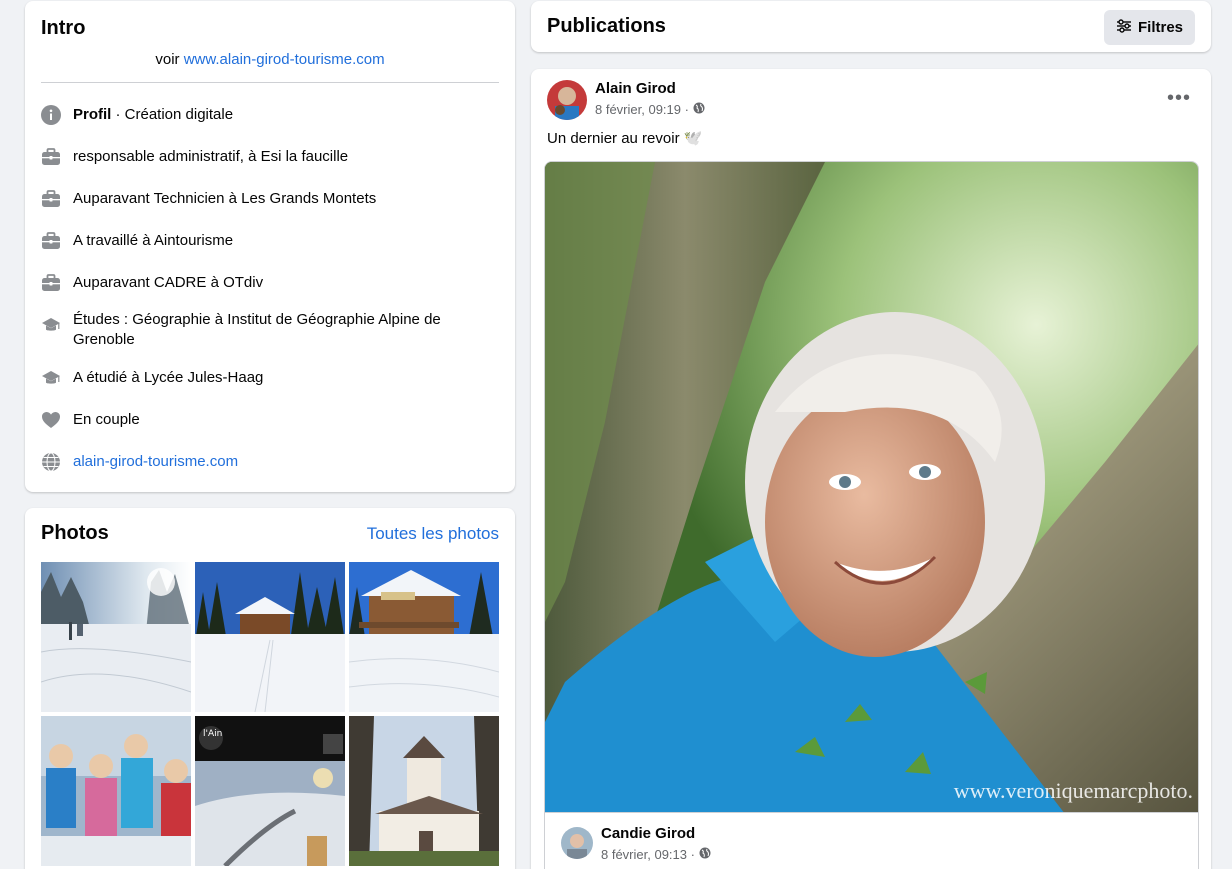 The width and height of the screenshot is (1232, 869). I want to click on info-icon, so click(51, 115).